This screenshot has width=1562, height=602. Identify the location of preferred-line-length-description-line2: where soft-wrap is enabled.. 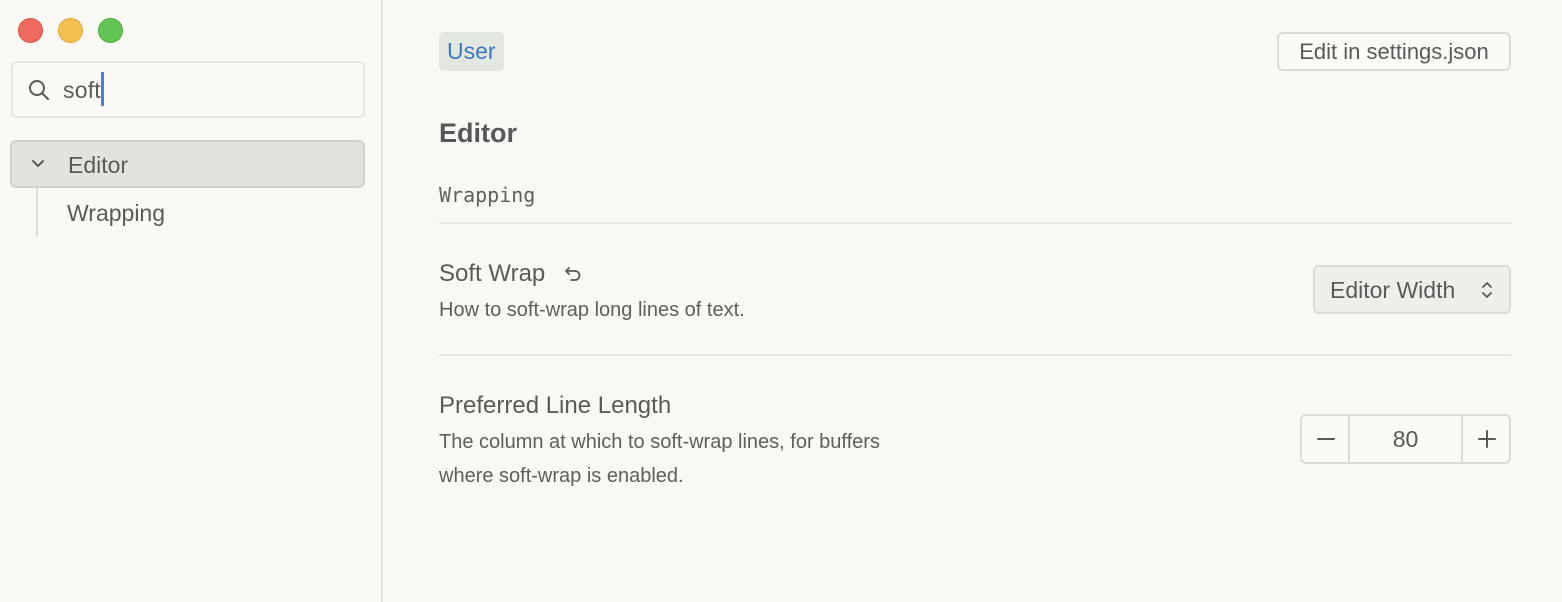
(561, 476).